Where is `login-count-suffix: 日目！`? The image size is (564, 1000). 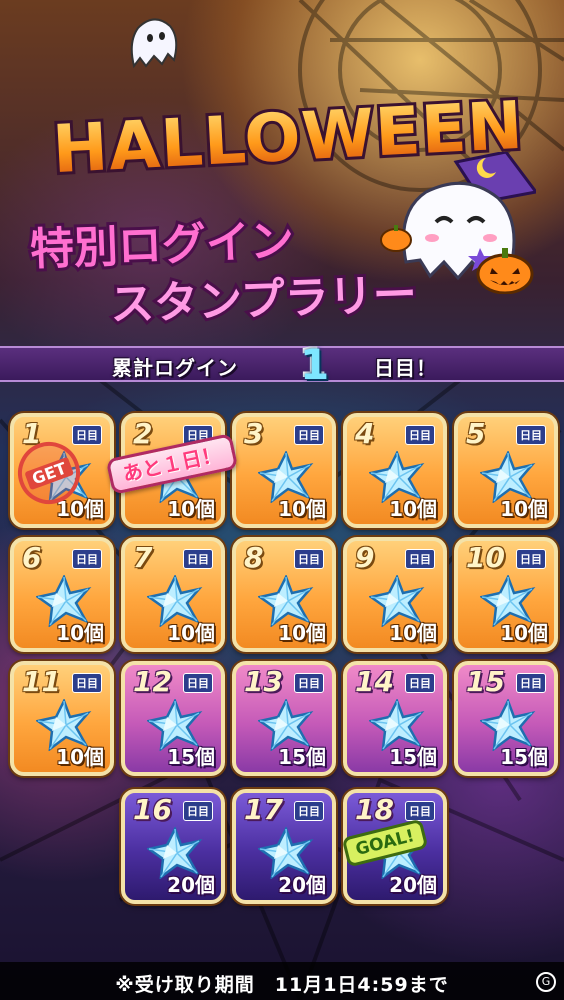 login-count-suffix: 日目！ is located at coordinates (405, 368).